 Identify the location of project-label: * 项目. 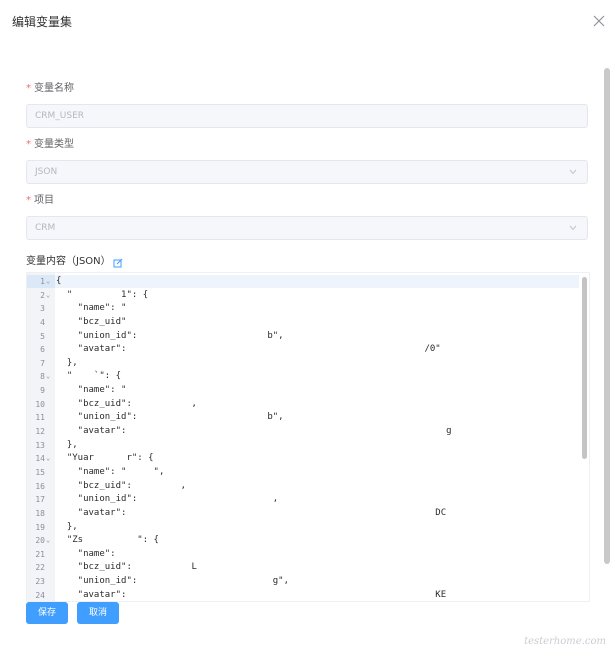
(307, 201).